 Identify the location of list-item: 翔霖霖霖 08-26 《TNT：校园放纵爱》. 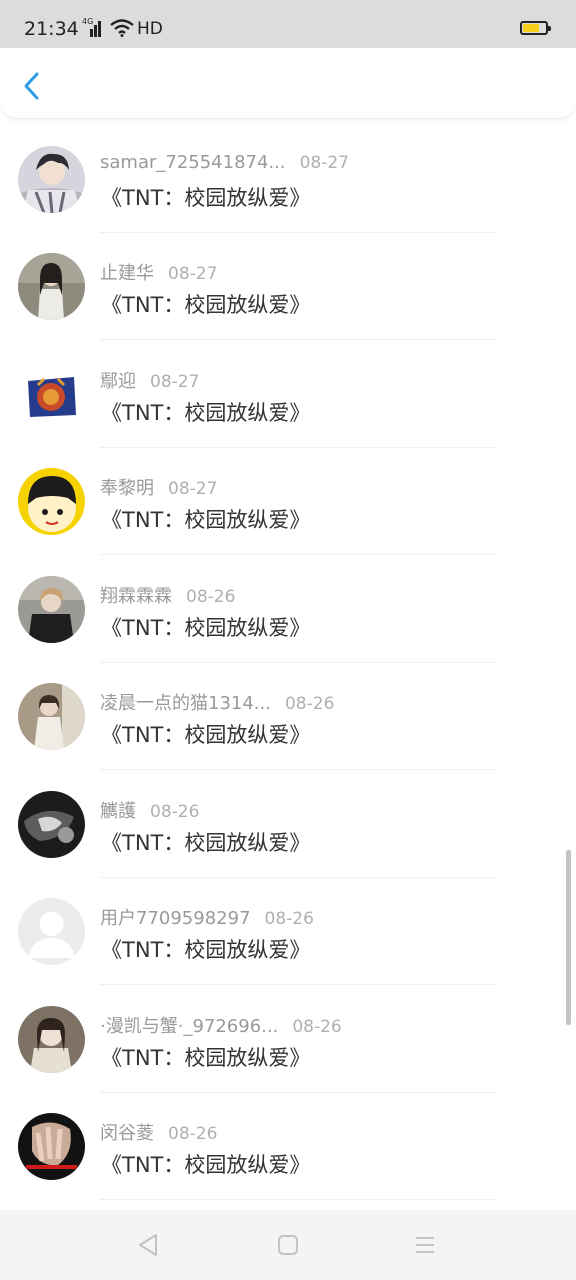
(288, 609).